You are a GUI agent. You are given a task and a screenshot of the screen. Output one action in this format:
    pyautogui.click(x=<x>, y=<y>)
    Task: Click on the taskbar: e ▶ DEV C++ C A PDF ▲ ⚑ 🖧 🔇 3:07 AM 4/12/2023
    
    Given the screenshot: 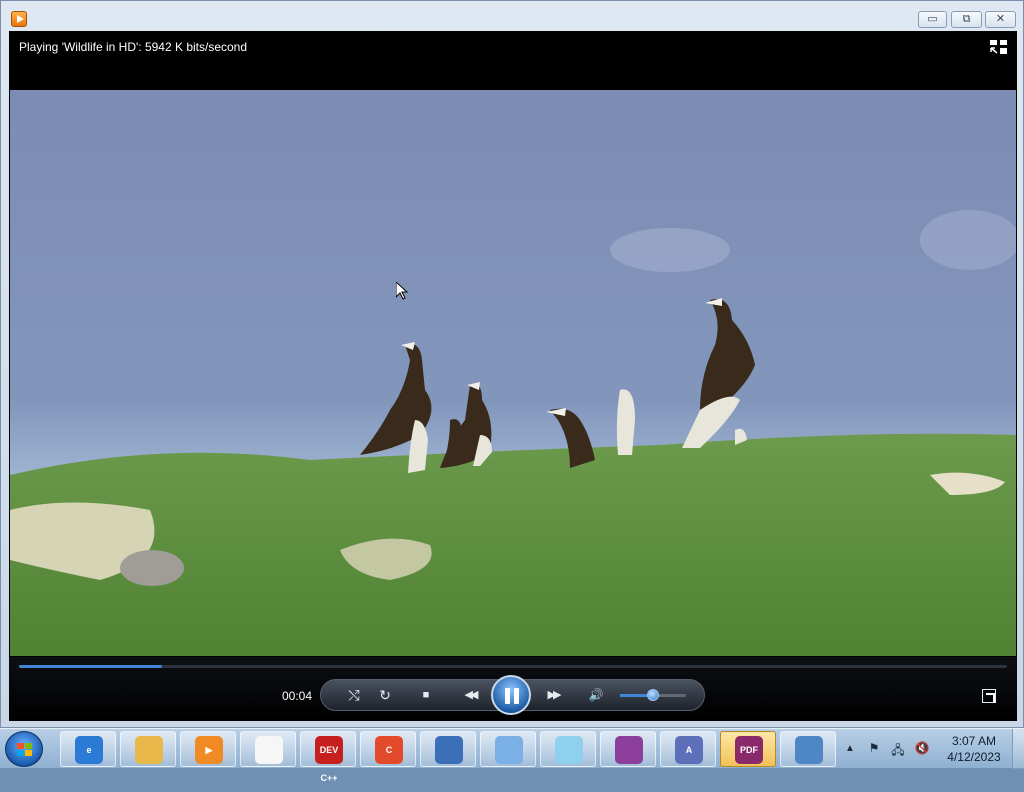 What is the action you would take?
    pyautogui.click(x=512, y=755)
    